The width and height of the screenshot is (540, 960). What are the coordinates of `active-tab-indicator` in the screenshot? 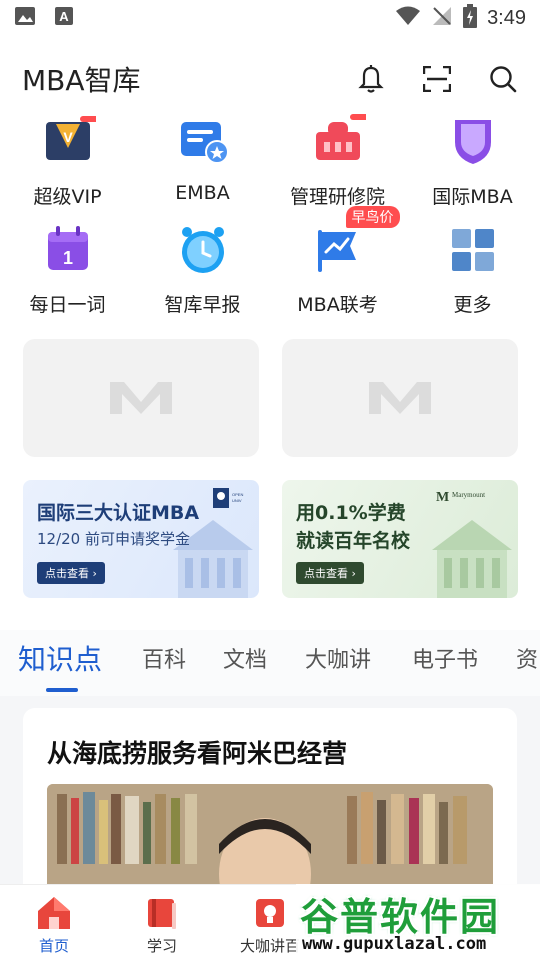 It's located at (62, 690).